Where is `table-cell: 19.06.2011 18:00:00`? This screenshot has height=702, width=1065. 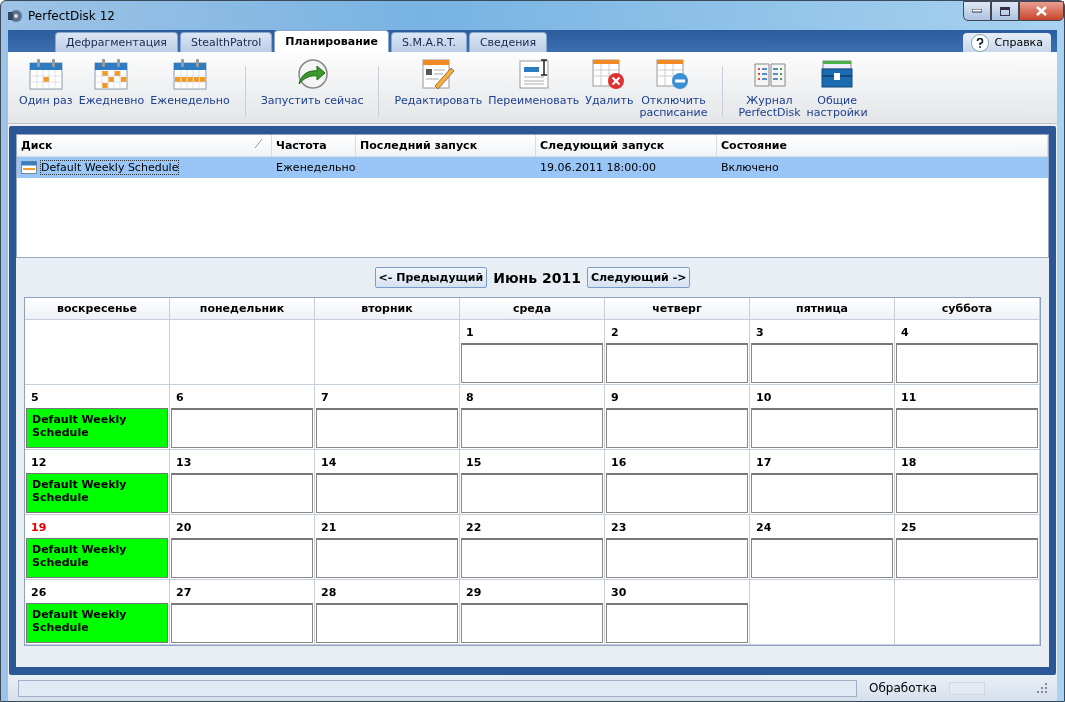 table-cell: 19.06.2011 18:00:00 is located at coordinates (598, 167).